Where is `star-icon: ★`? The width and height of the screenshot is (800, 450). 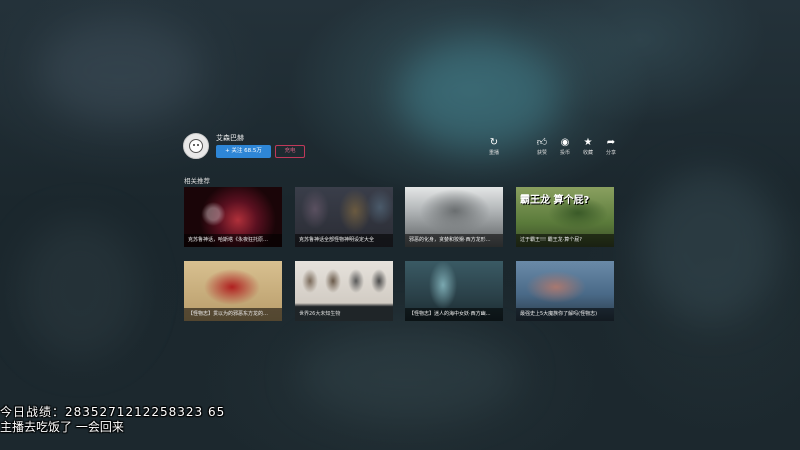 star-icon: ★ is located at coordinates (588, 142).